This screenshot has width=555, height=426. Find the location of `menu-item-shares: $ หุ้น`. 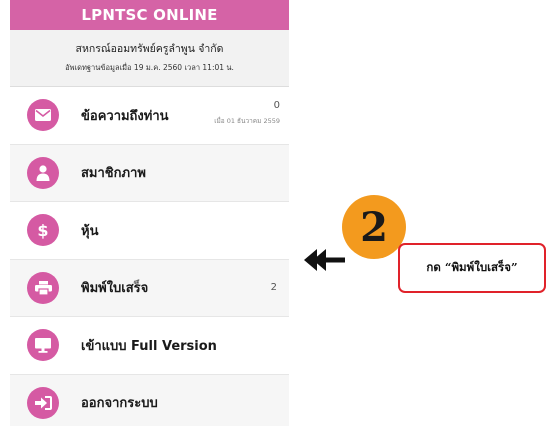

menu-item-shares: $ หุ้น is located at coordinates (149, 231).